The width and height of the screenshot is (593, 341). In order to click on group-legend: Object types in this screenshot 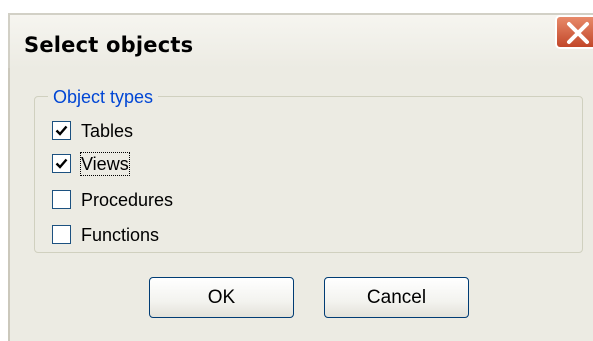, I will do `click(103, 97)`.